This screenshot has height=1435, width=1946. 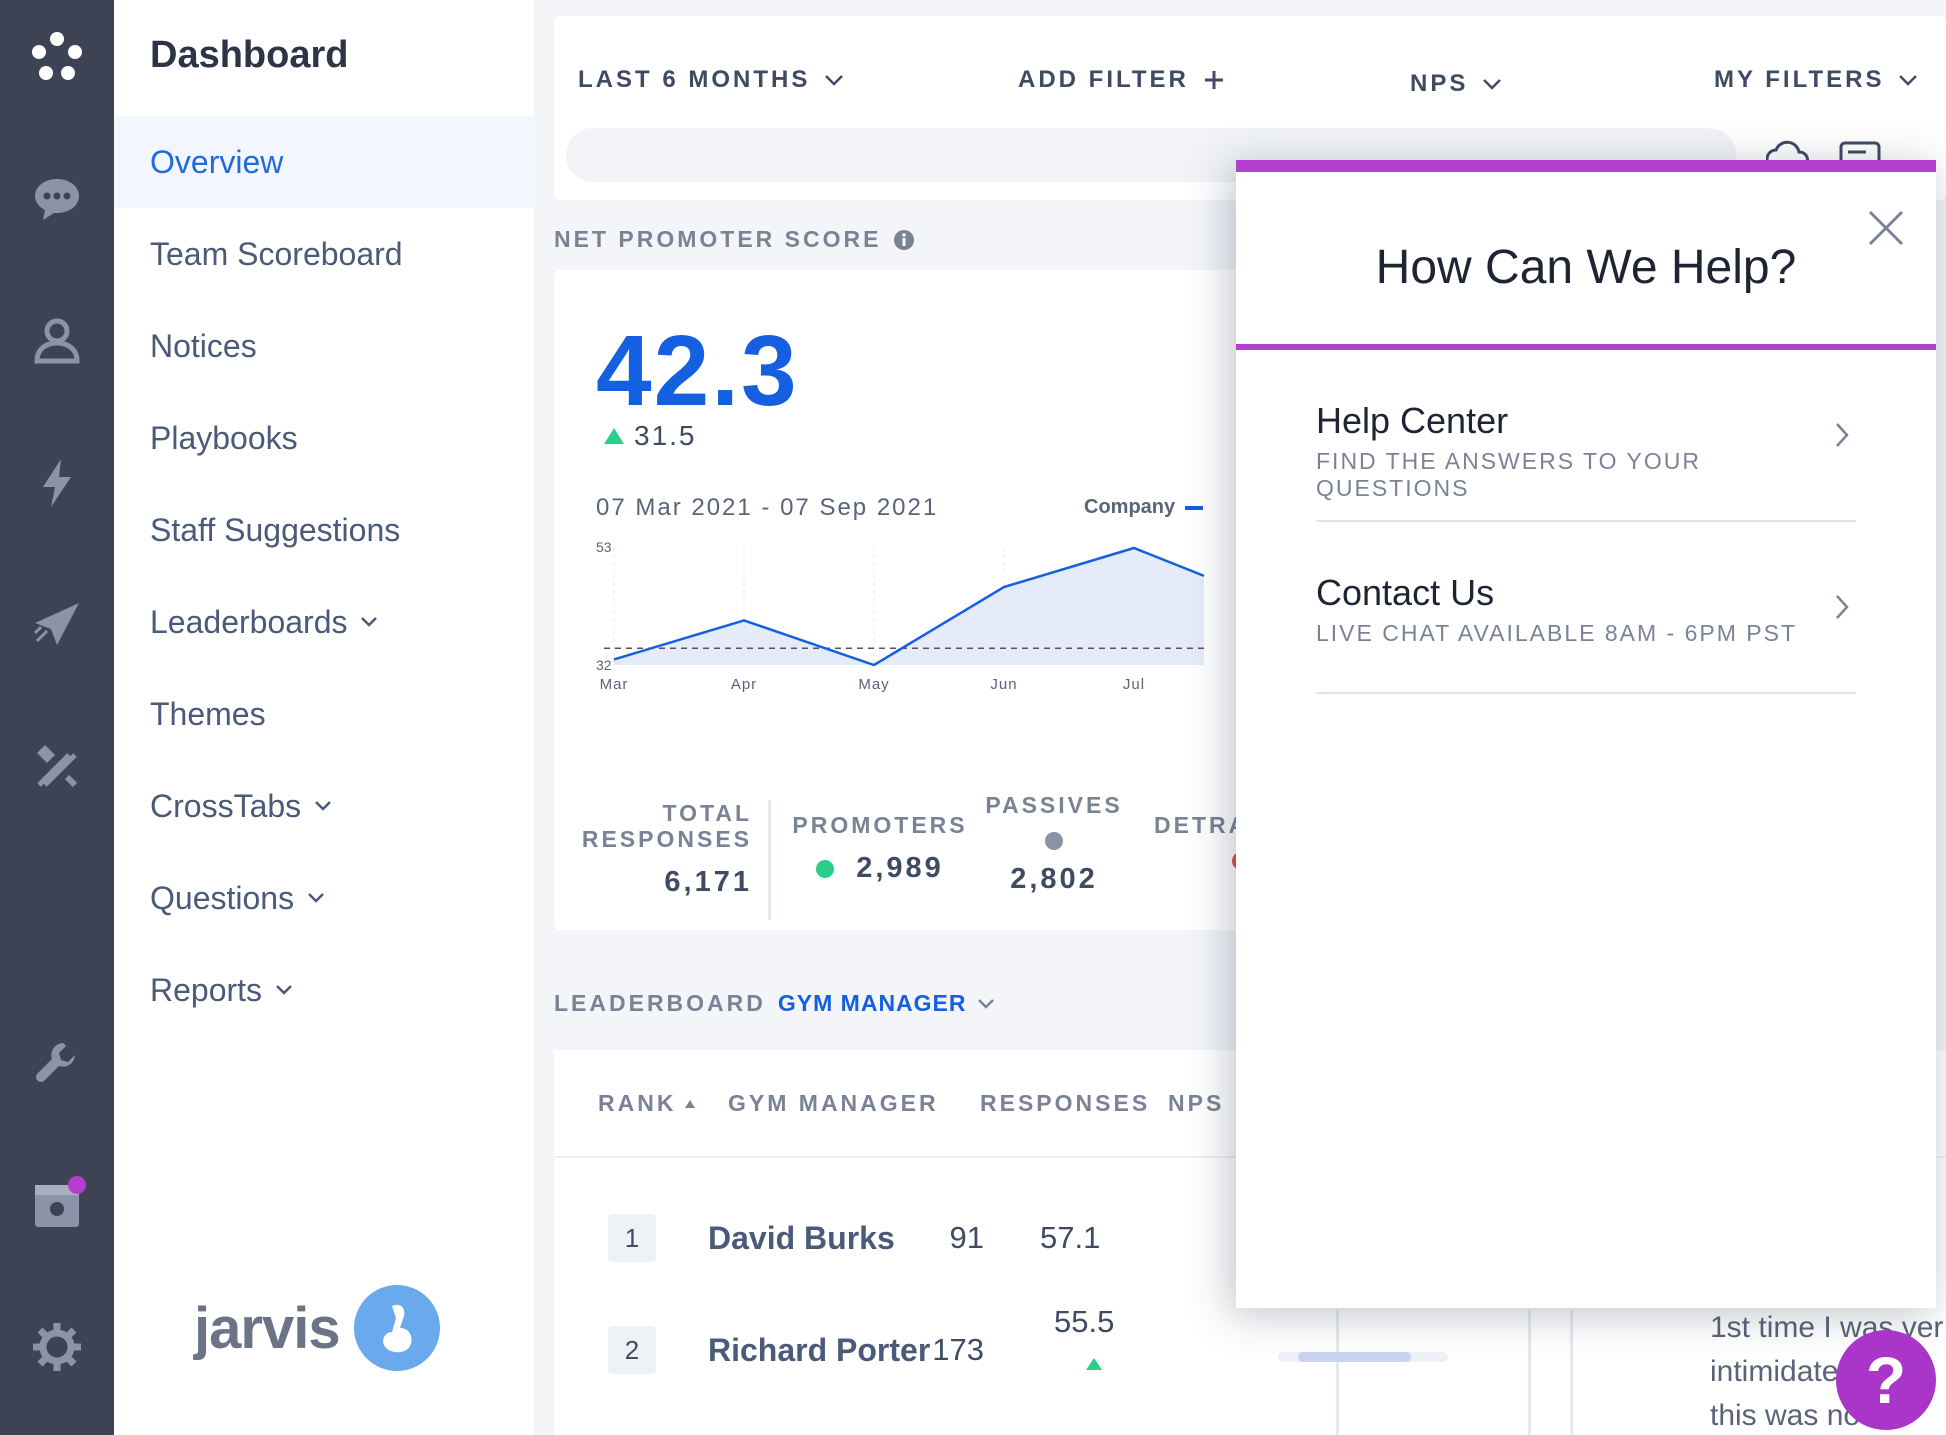 I want to click on leaderboard-select: GYM MANAGER, so click(x=886, y=1003).